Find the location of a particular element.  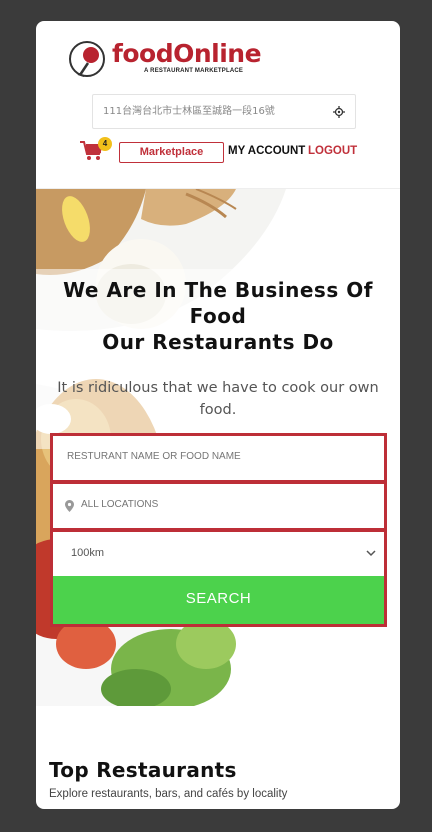

address-bar is located at coordinates (224, 111).